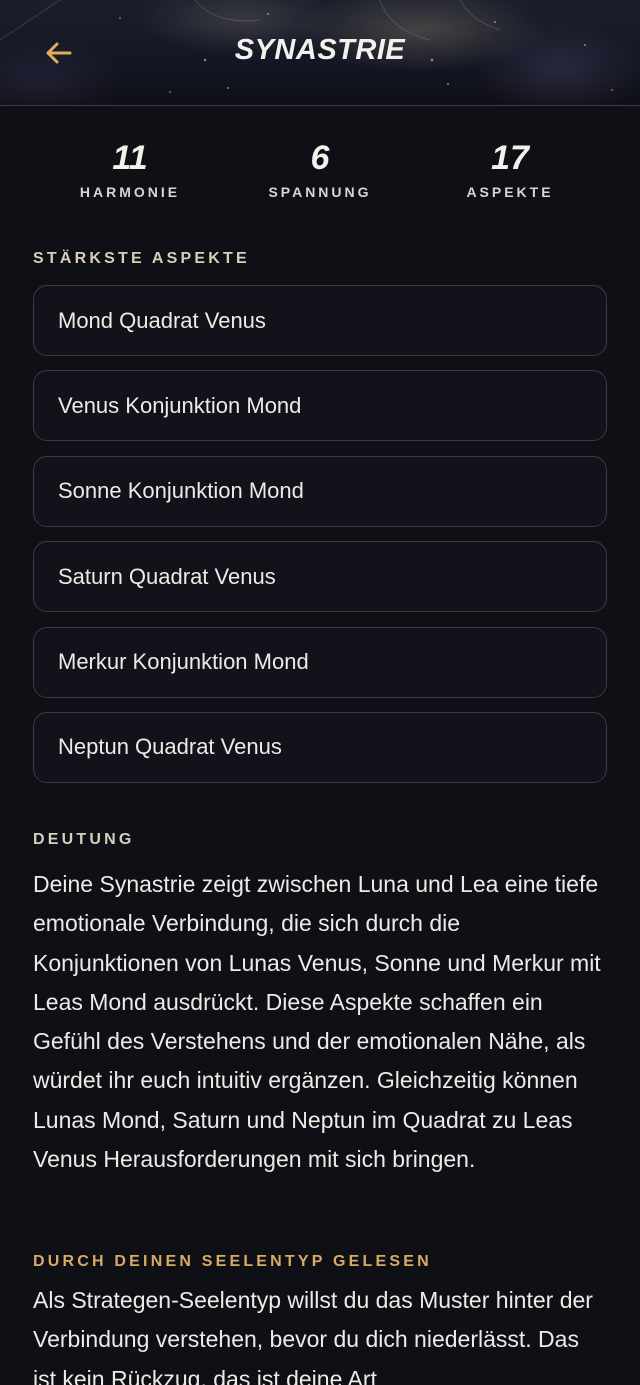 The width and height of the screenshot is (640, 1385). What do you see at coordinates (130, 158) in the screenshot?
I see `stat-value: 11` at bounding box center [130, 158].